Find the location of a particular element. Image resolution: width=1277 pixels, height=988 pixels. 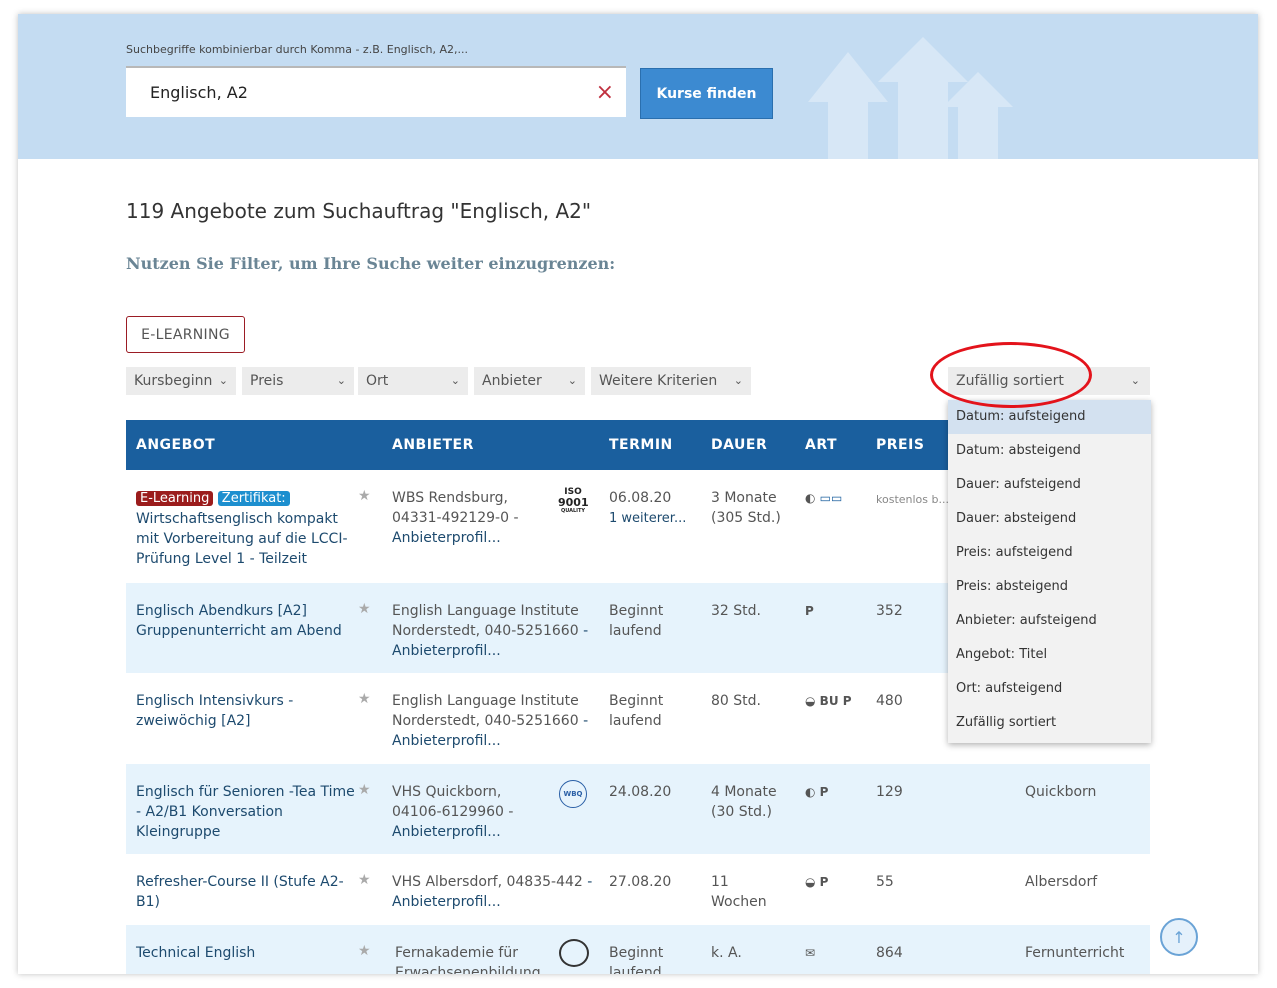

filter-anbieter-label: Anbieter is located at coordinates (512, 381).